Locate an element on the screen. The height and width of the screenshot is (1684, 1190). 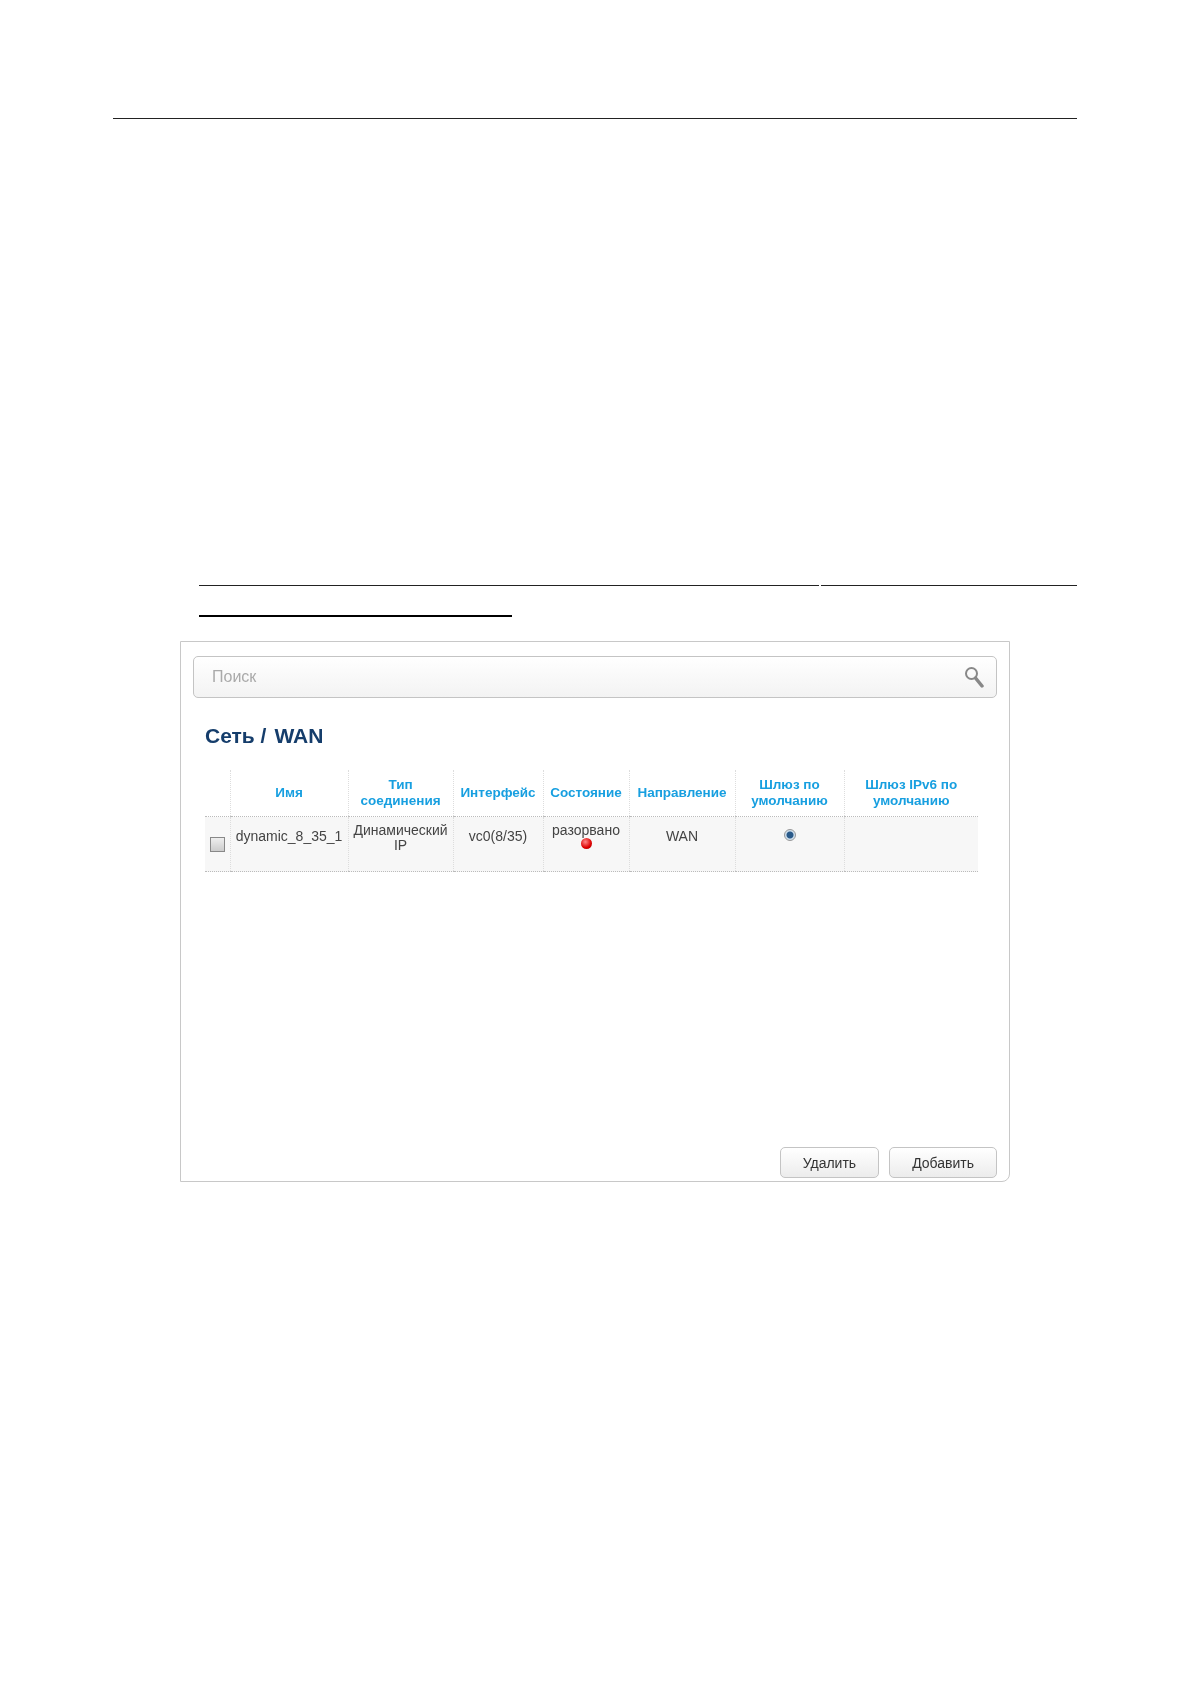
column-header: Состояние is located at coordinates (586, 792).